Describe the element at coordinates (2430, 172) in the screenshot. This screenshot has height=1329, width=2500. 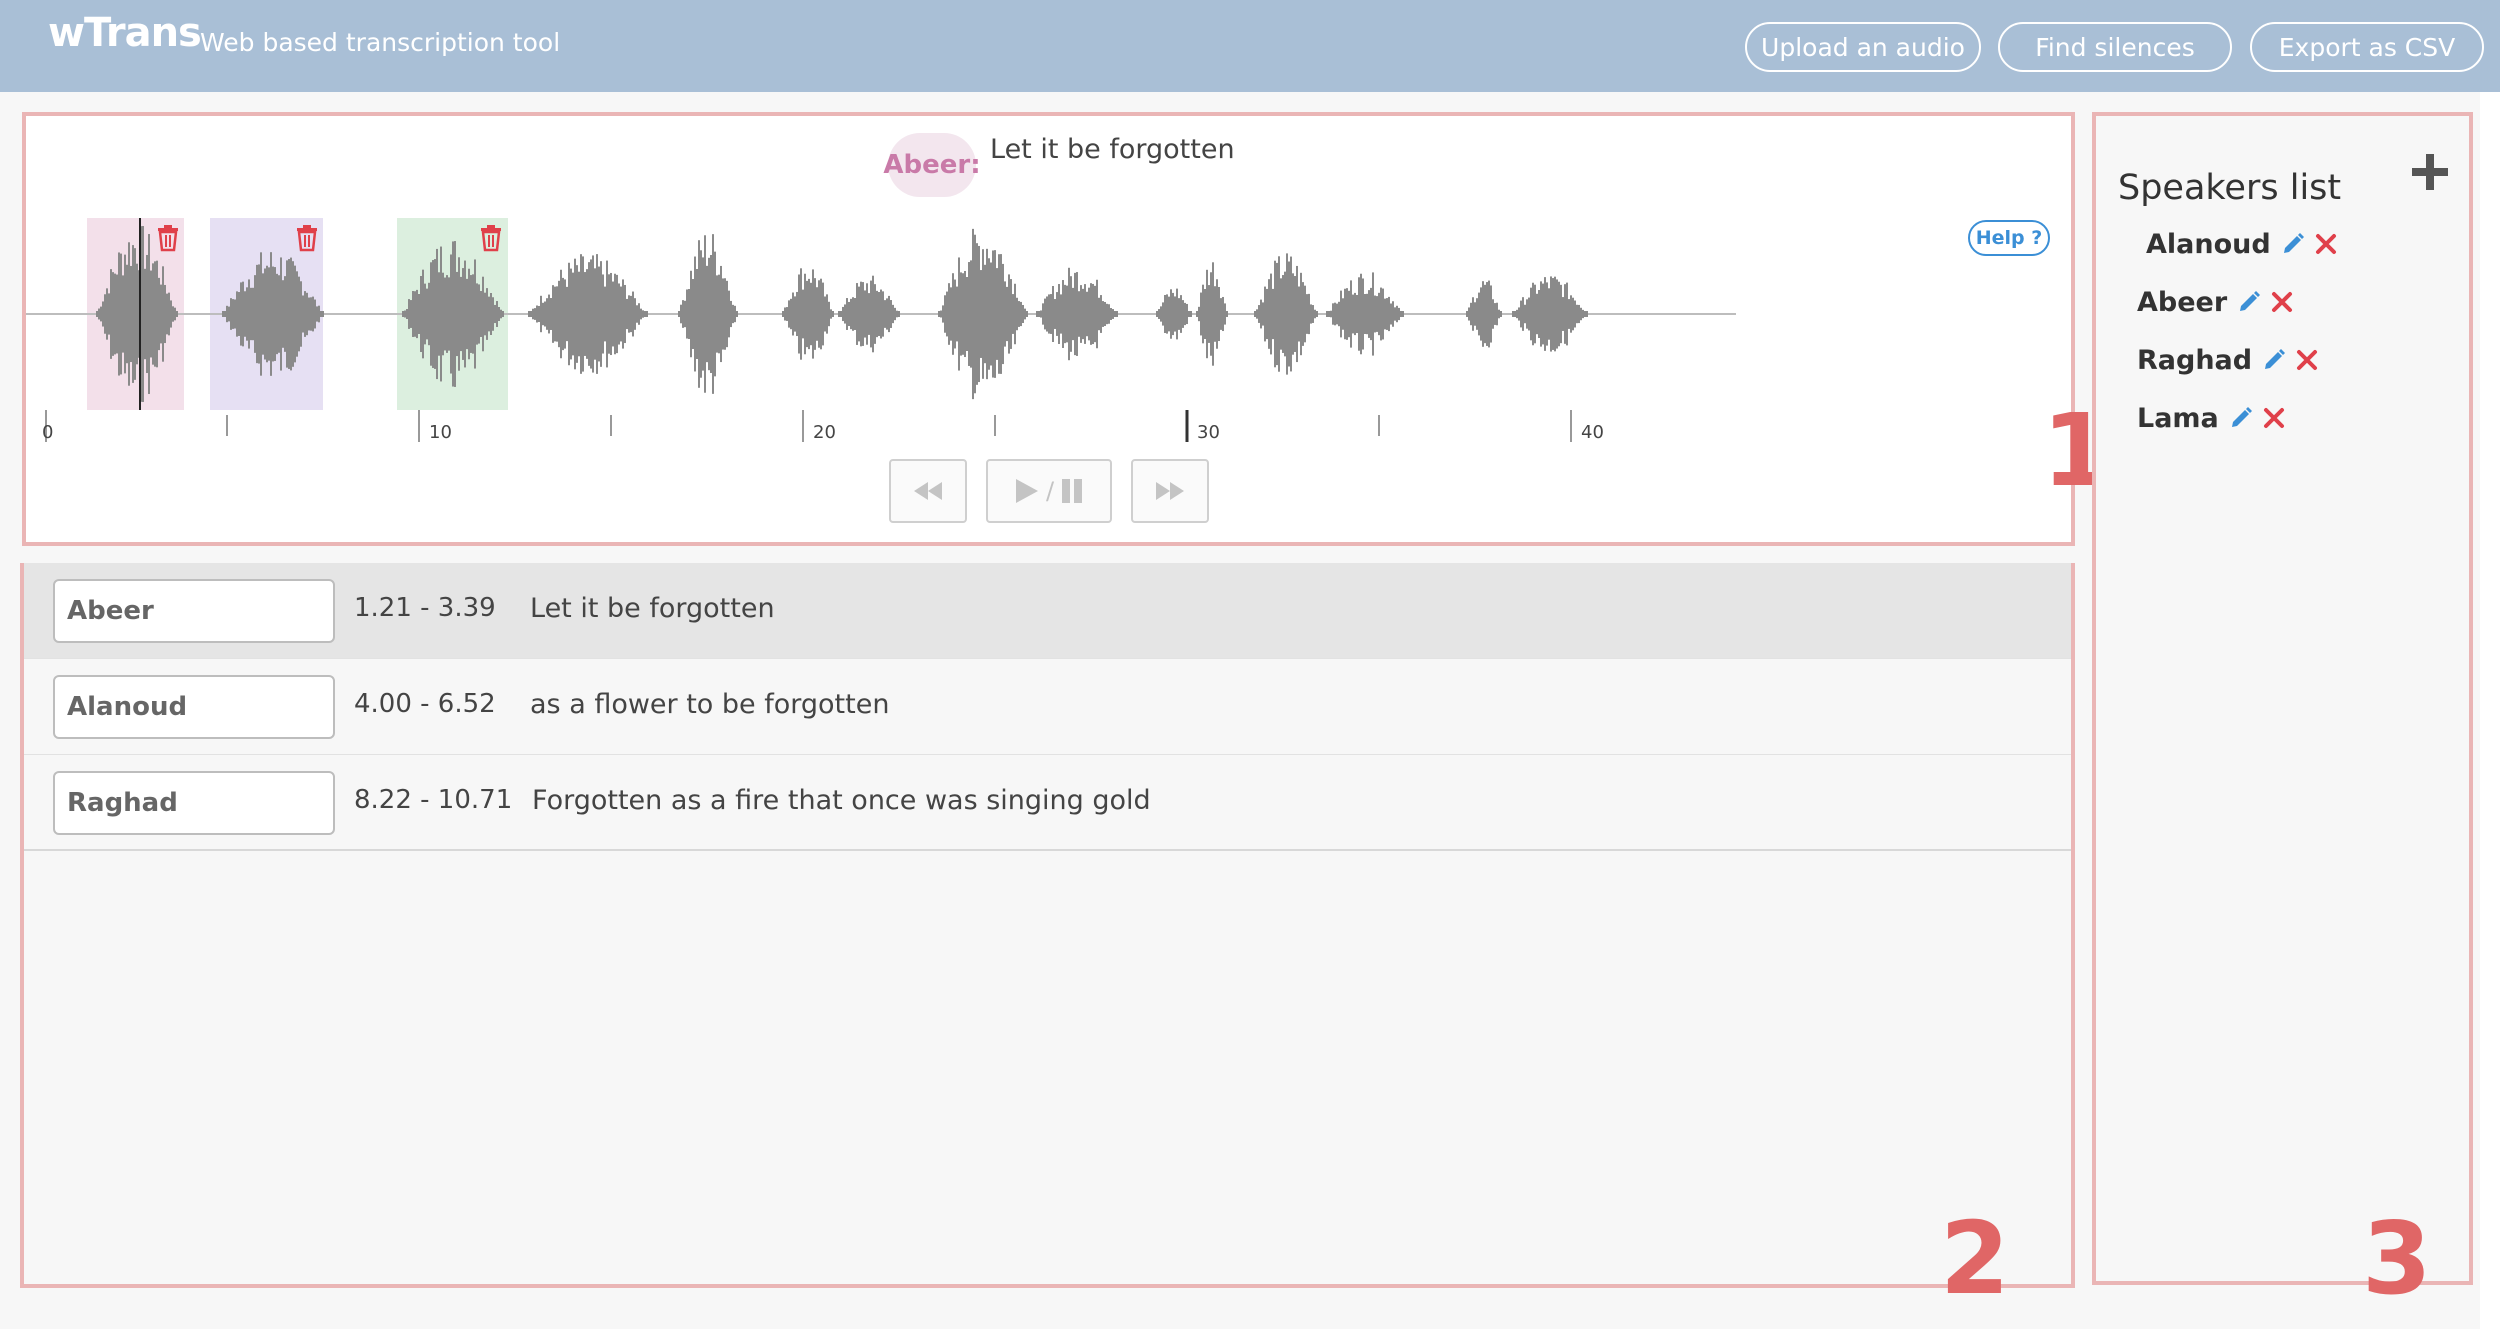
I see `plus-icon` at that location.